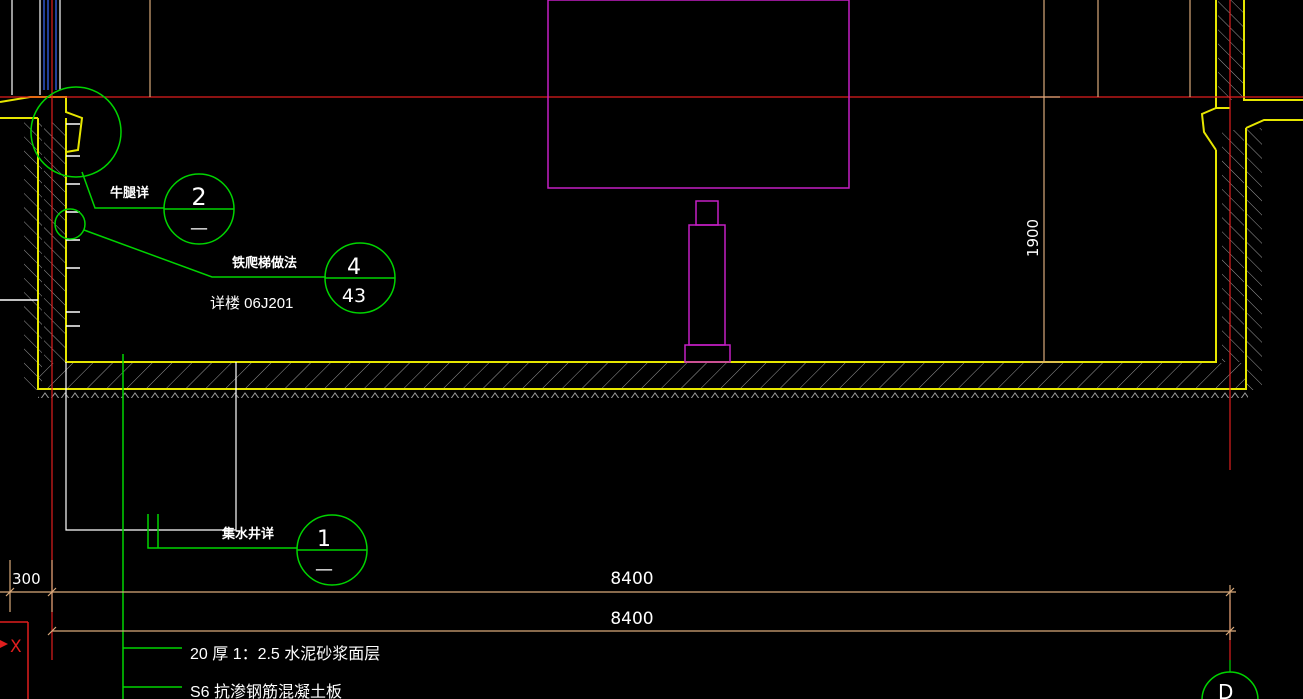 Image resolution: width=1303 pixels, height=699 pixels. I want to click on dim-8400-lower: 8400, so click(631, 619).